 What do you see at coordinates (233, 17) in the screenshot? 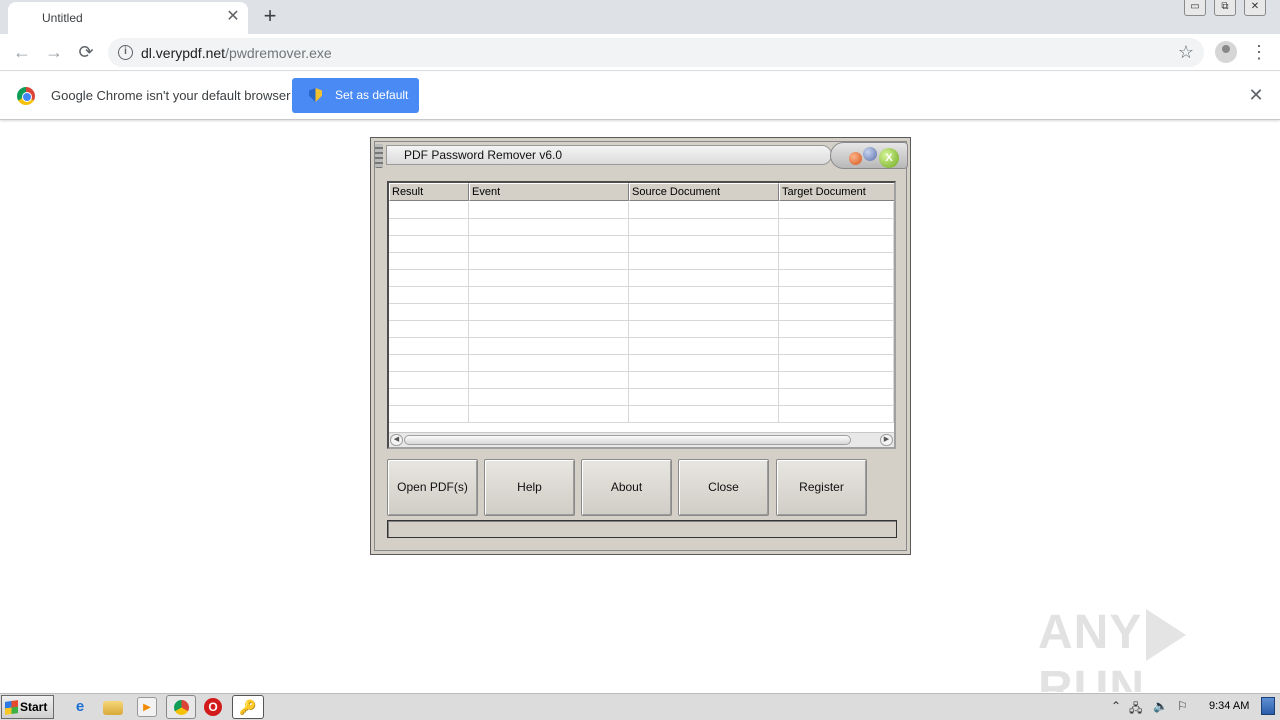
I see `tab-close-icon: ✕` at bounding box center [233, 17].